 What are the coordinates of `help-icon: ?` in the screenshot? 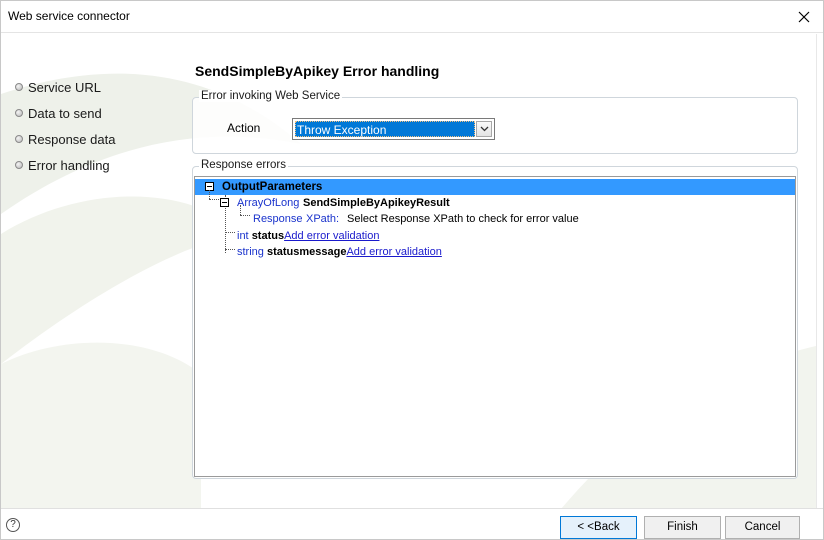 It's located at (13, 525).